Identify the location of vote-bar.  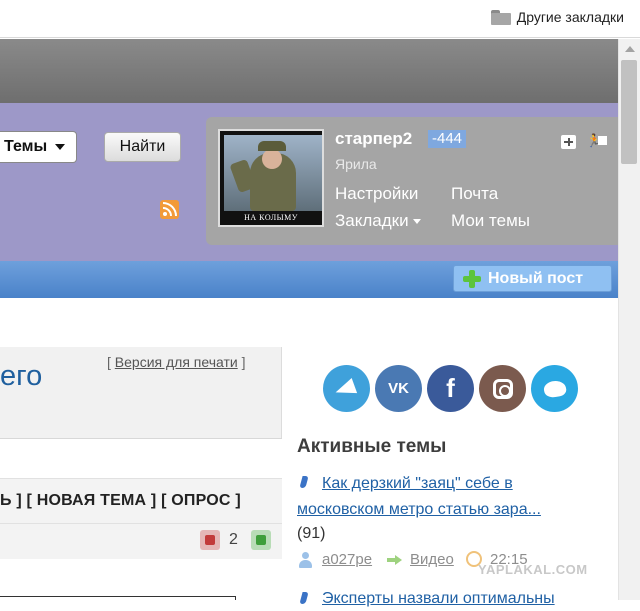
(141, 541).